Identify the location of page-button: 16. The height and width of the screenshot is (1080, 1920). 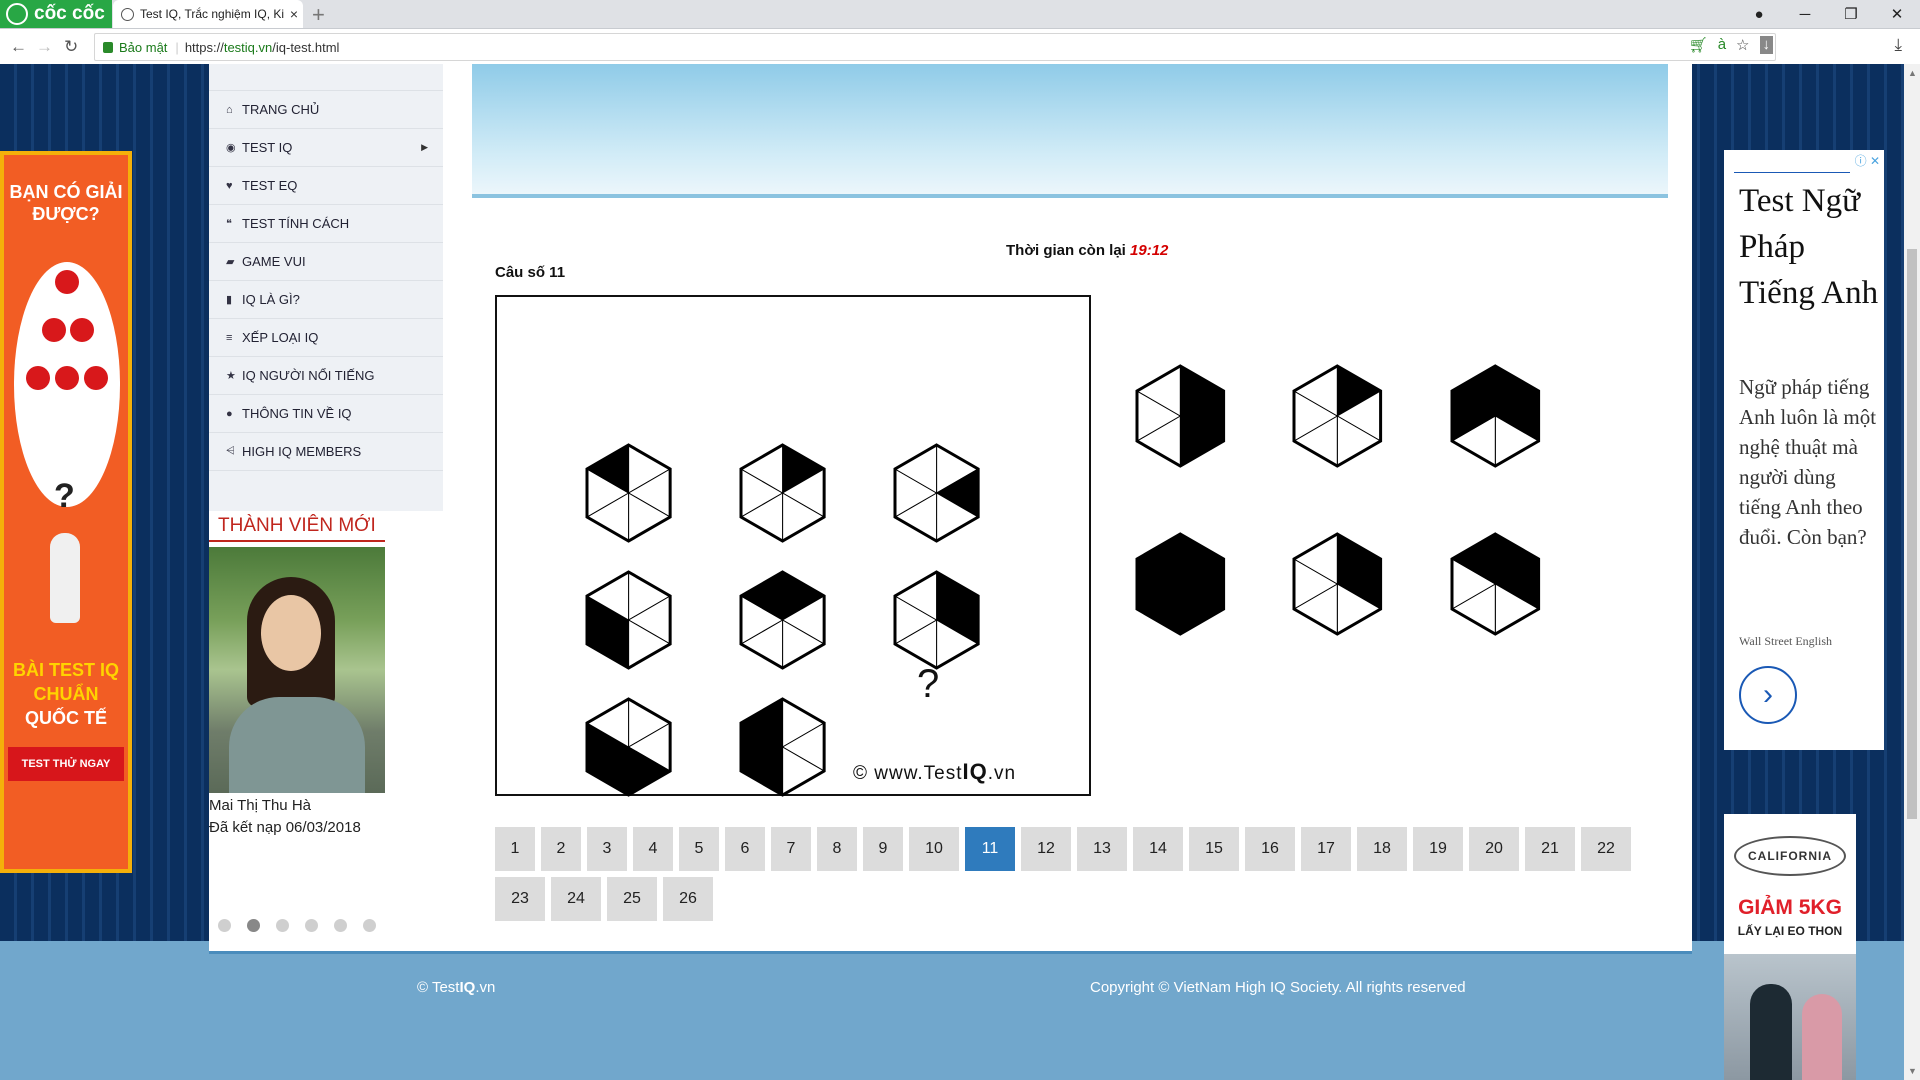
(1270, 849).